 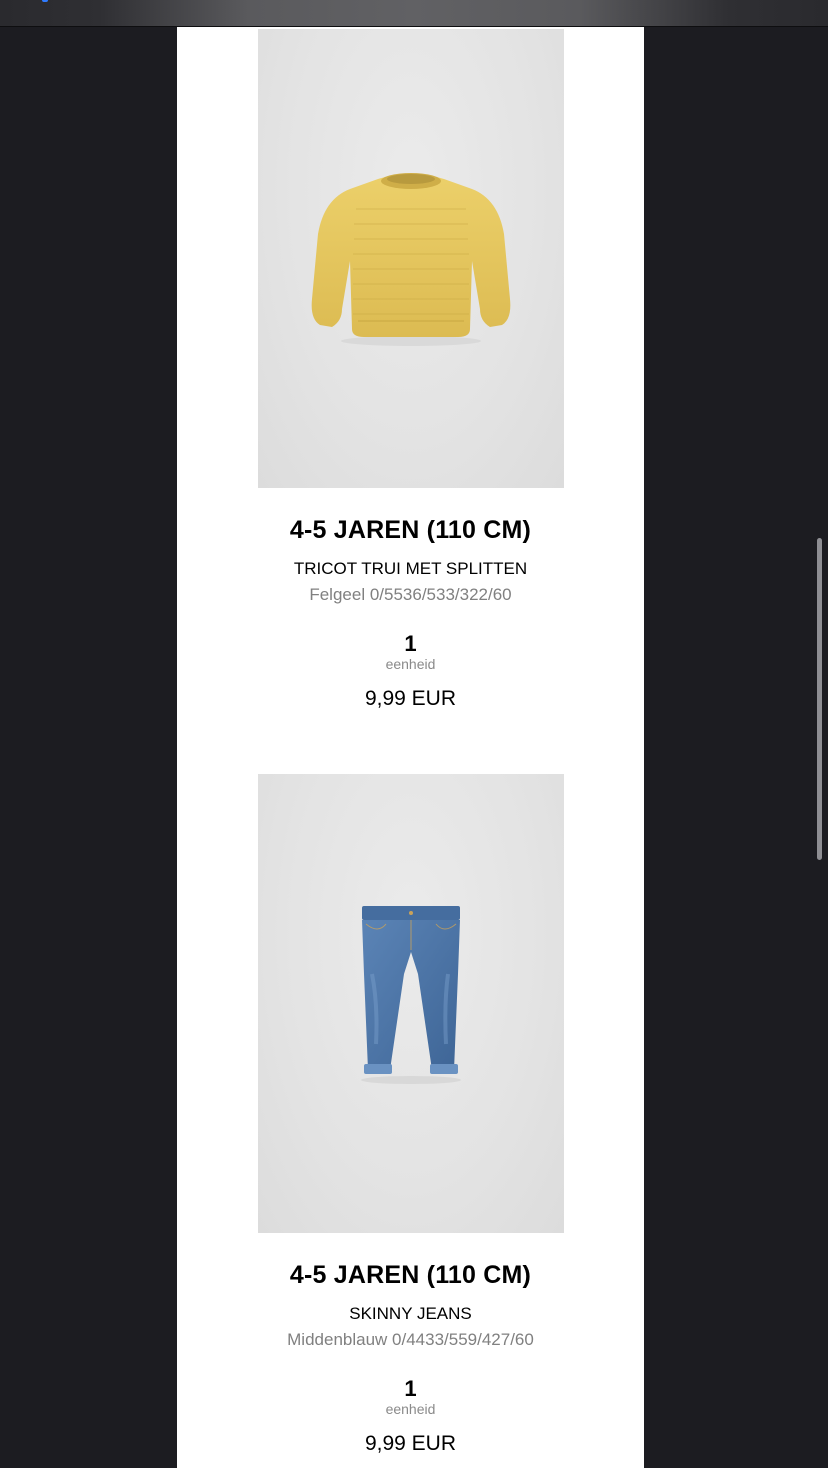 What do you see at coordinates (410, 1339) in the screenshot?
I see `product-color-ref: Middenblauw 0/4433/559/427/60` at bounding box center [410, 1339].